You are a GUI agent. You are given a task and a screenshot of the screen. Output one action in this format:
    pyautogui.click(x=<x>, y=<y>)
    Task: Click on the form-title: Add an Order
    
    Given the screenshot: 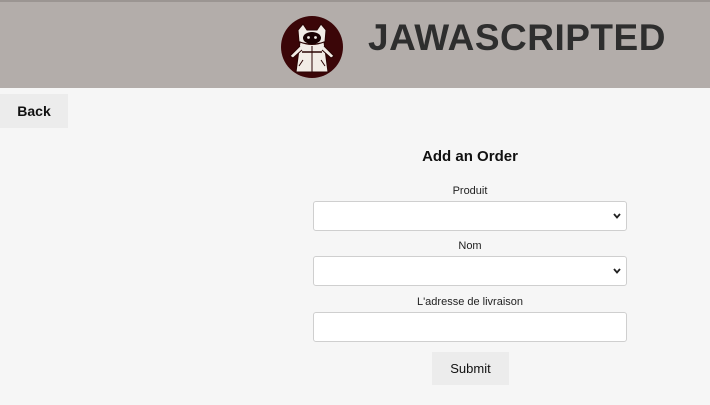 What is the action you would take?
    pyautogui.click(x=470, y=156)
    